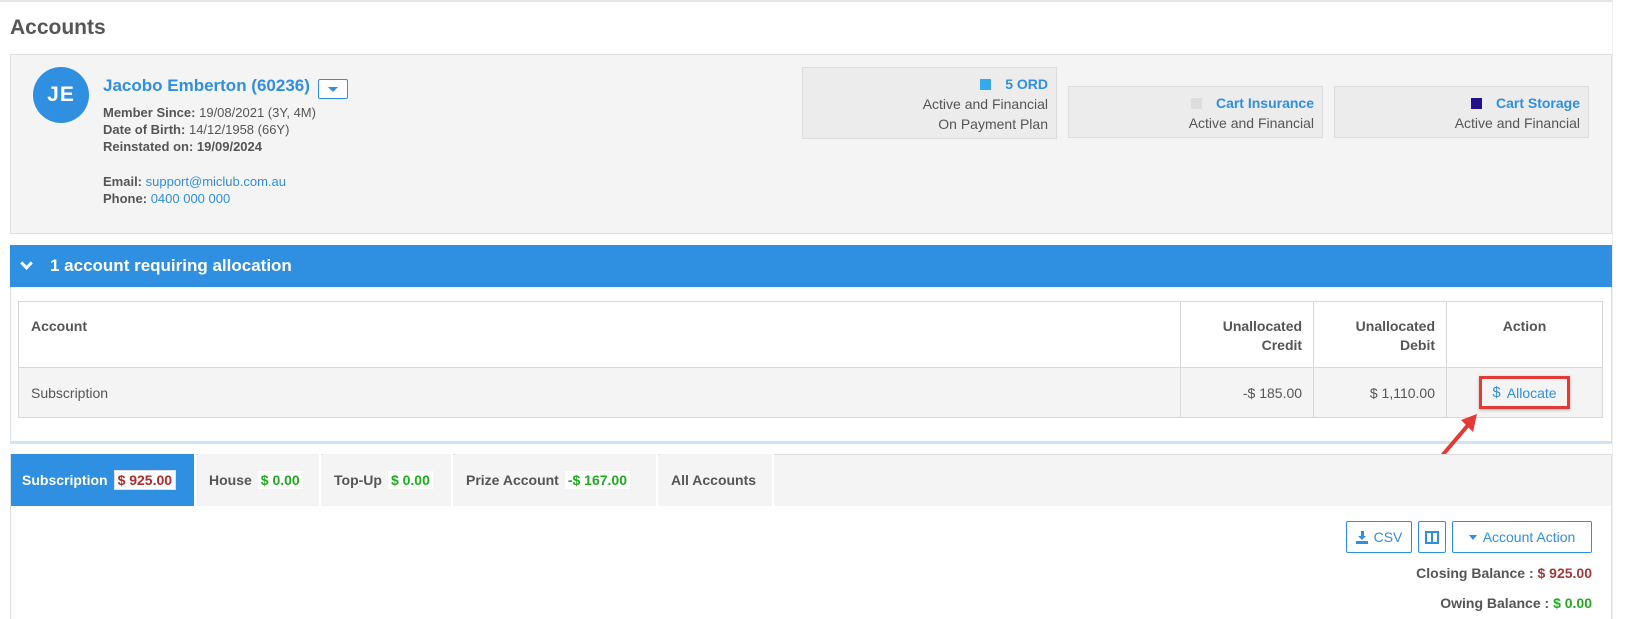  I want to click on cell-unallocated-credit: -$ 185.00, so click(1247, 392).